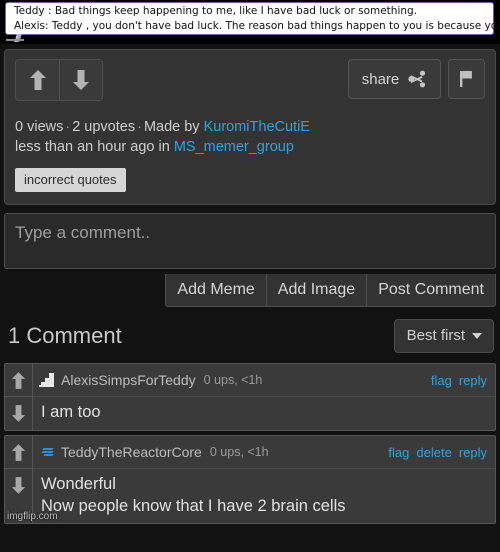 This screenshot has height=552, width=500. I want to click on share-icon, so click(417, 79).